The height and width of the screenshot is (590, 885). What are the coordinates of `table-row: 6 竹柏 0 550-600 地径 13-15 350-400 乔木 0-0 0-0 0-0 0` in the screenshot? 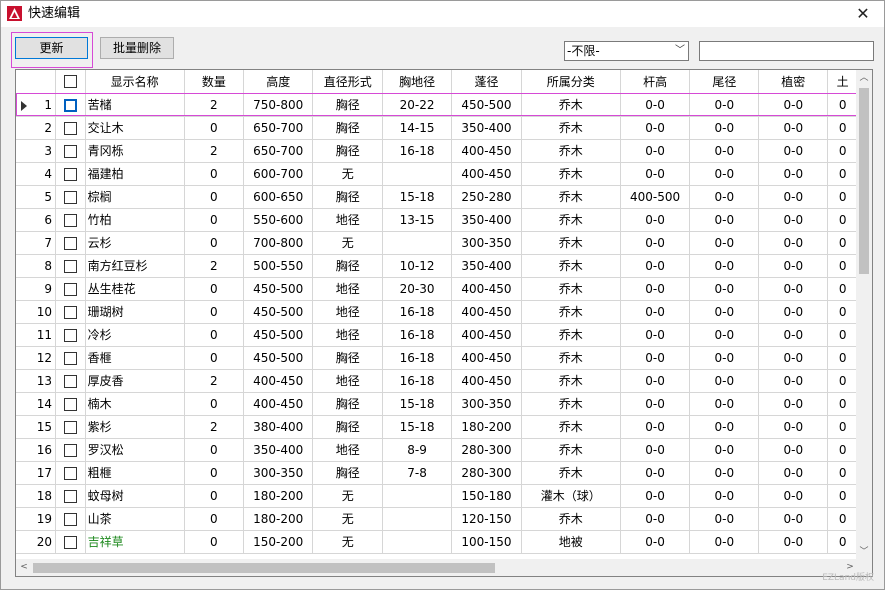 It's located at (437, 220).